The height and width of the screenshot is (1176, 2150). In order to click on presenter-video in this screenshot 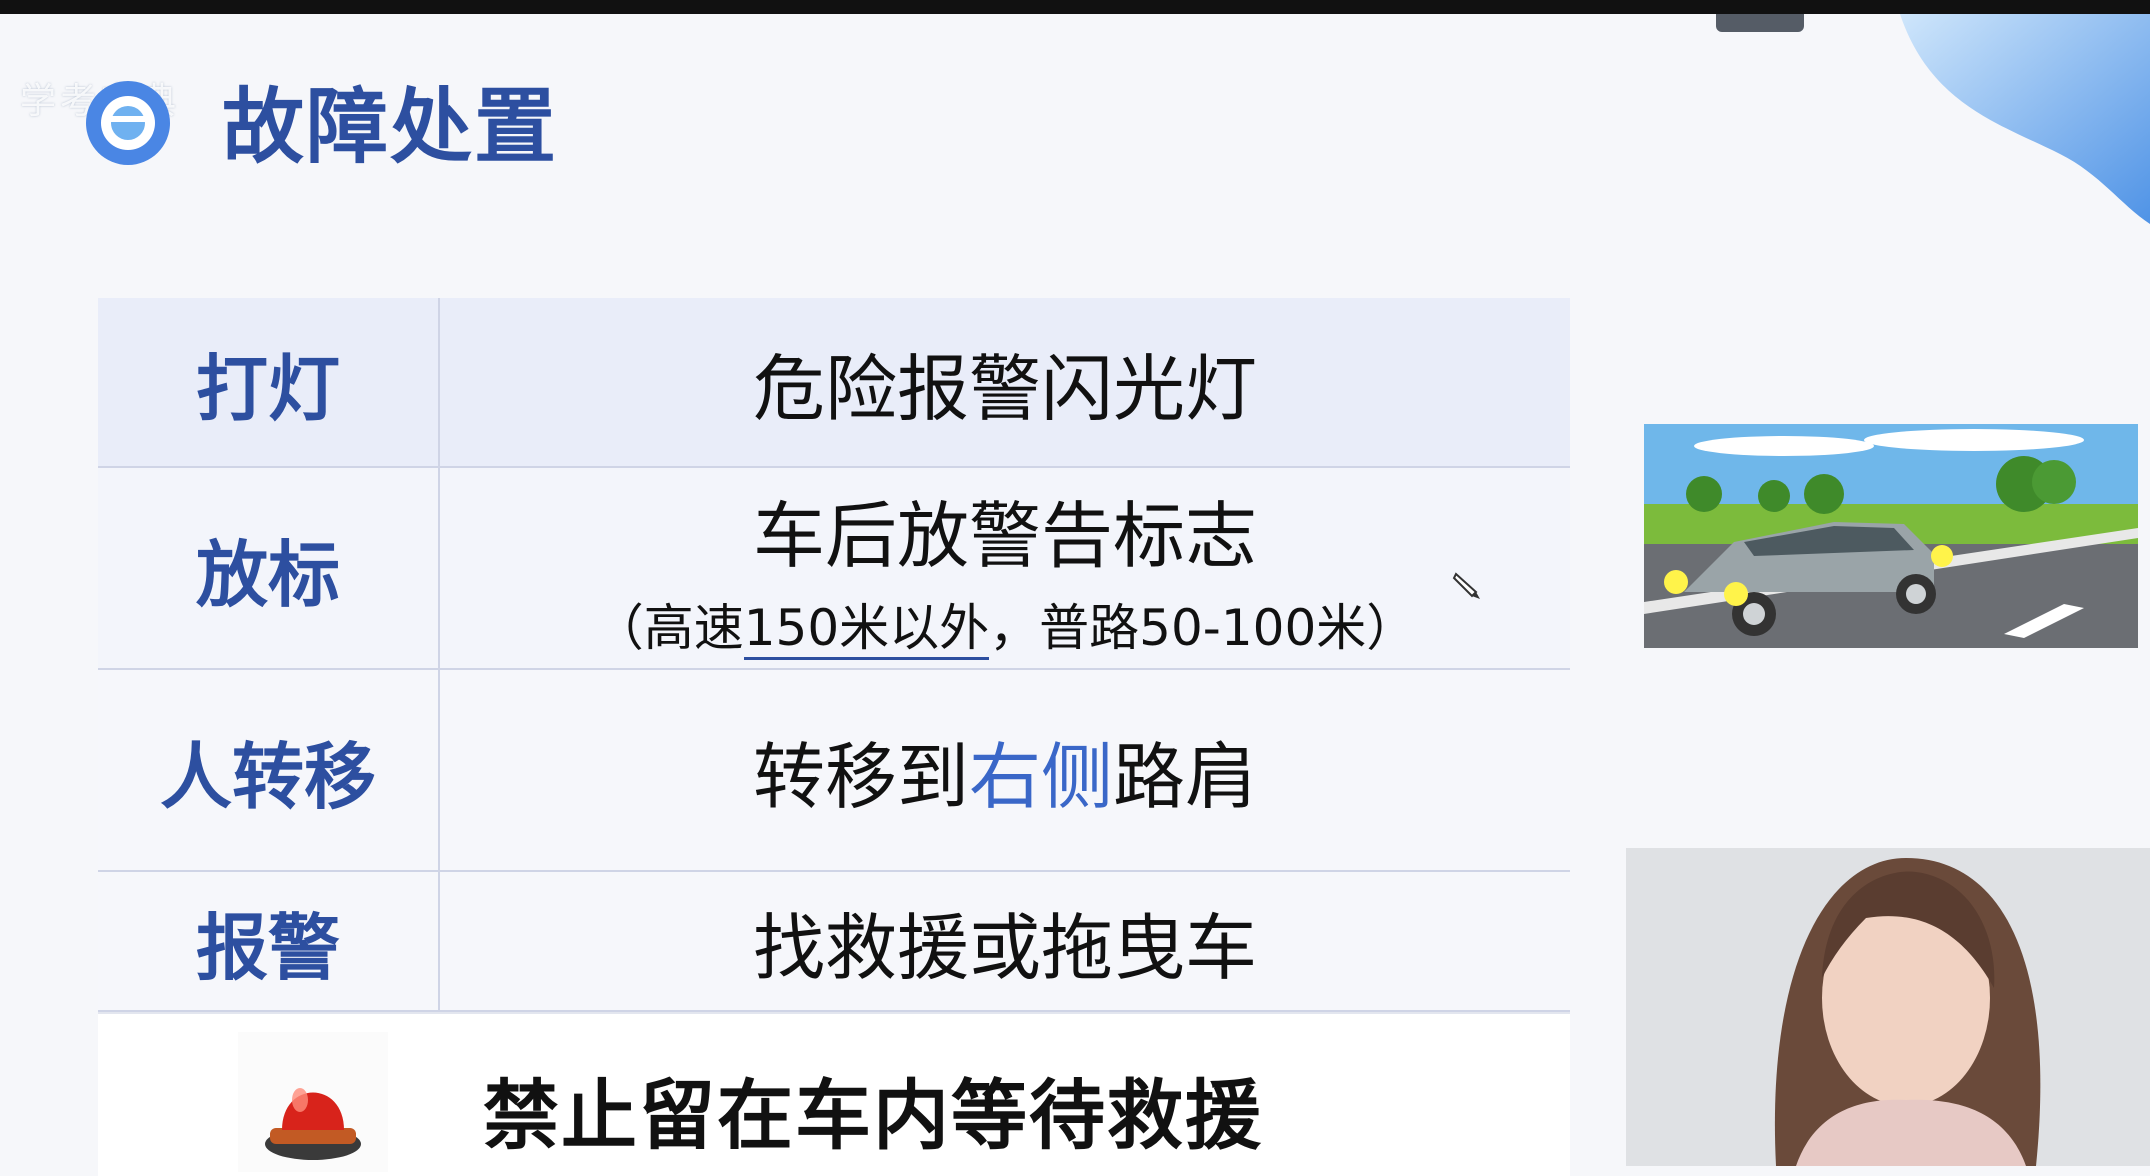, I will do `click(1888, 1007)`.